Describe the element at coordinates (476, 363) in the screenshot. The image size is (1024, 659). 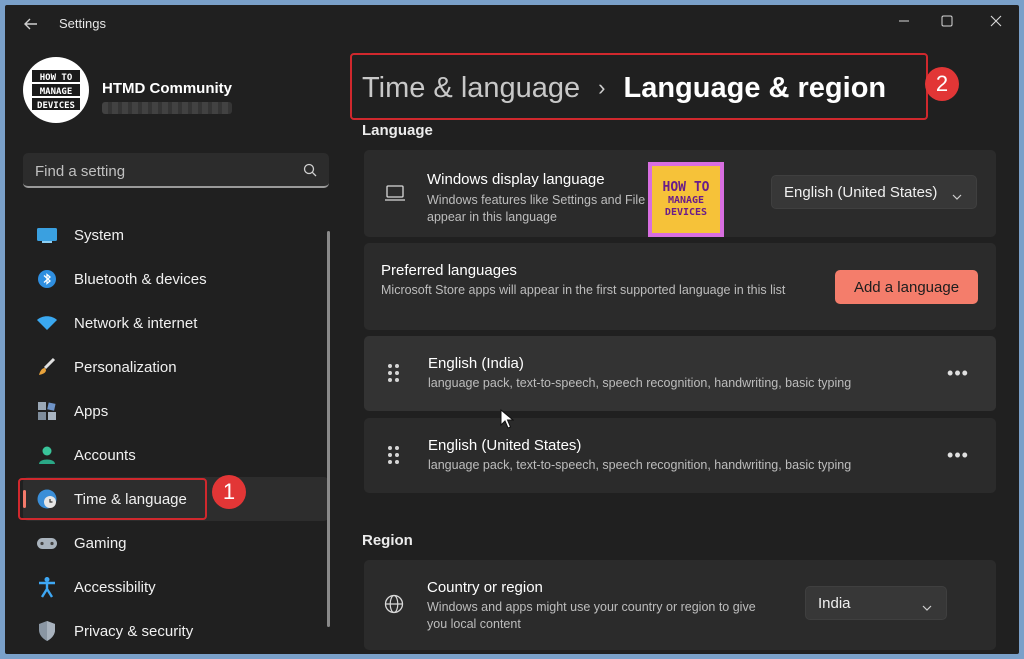
I see `language-name: English (India)` at that location.